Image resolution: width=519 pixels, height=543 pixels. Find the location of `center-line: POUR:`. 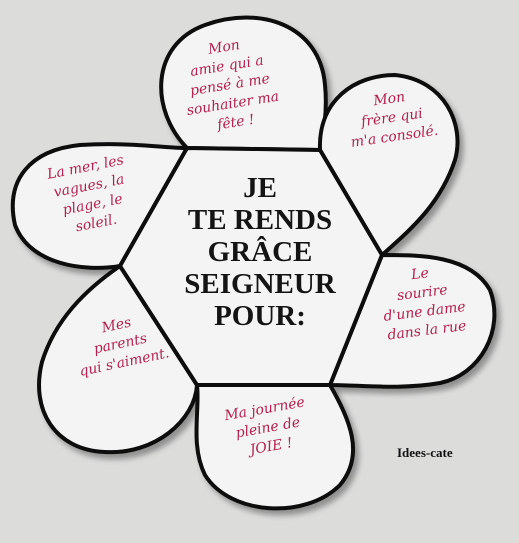

center-line: POUR: is located at coordinates (260, 316).